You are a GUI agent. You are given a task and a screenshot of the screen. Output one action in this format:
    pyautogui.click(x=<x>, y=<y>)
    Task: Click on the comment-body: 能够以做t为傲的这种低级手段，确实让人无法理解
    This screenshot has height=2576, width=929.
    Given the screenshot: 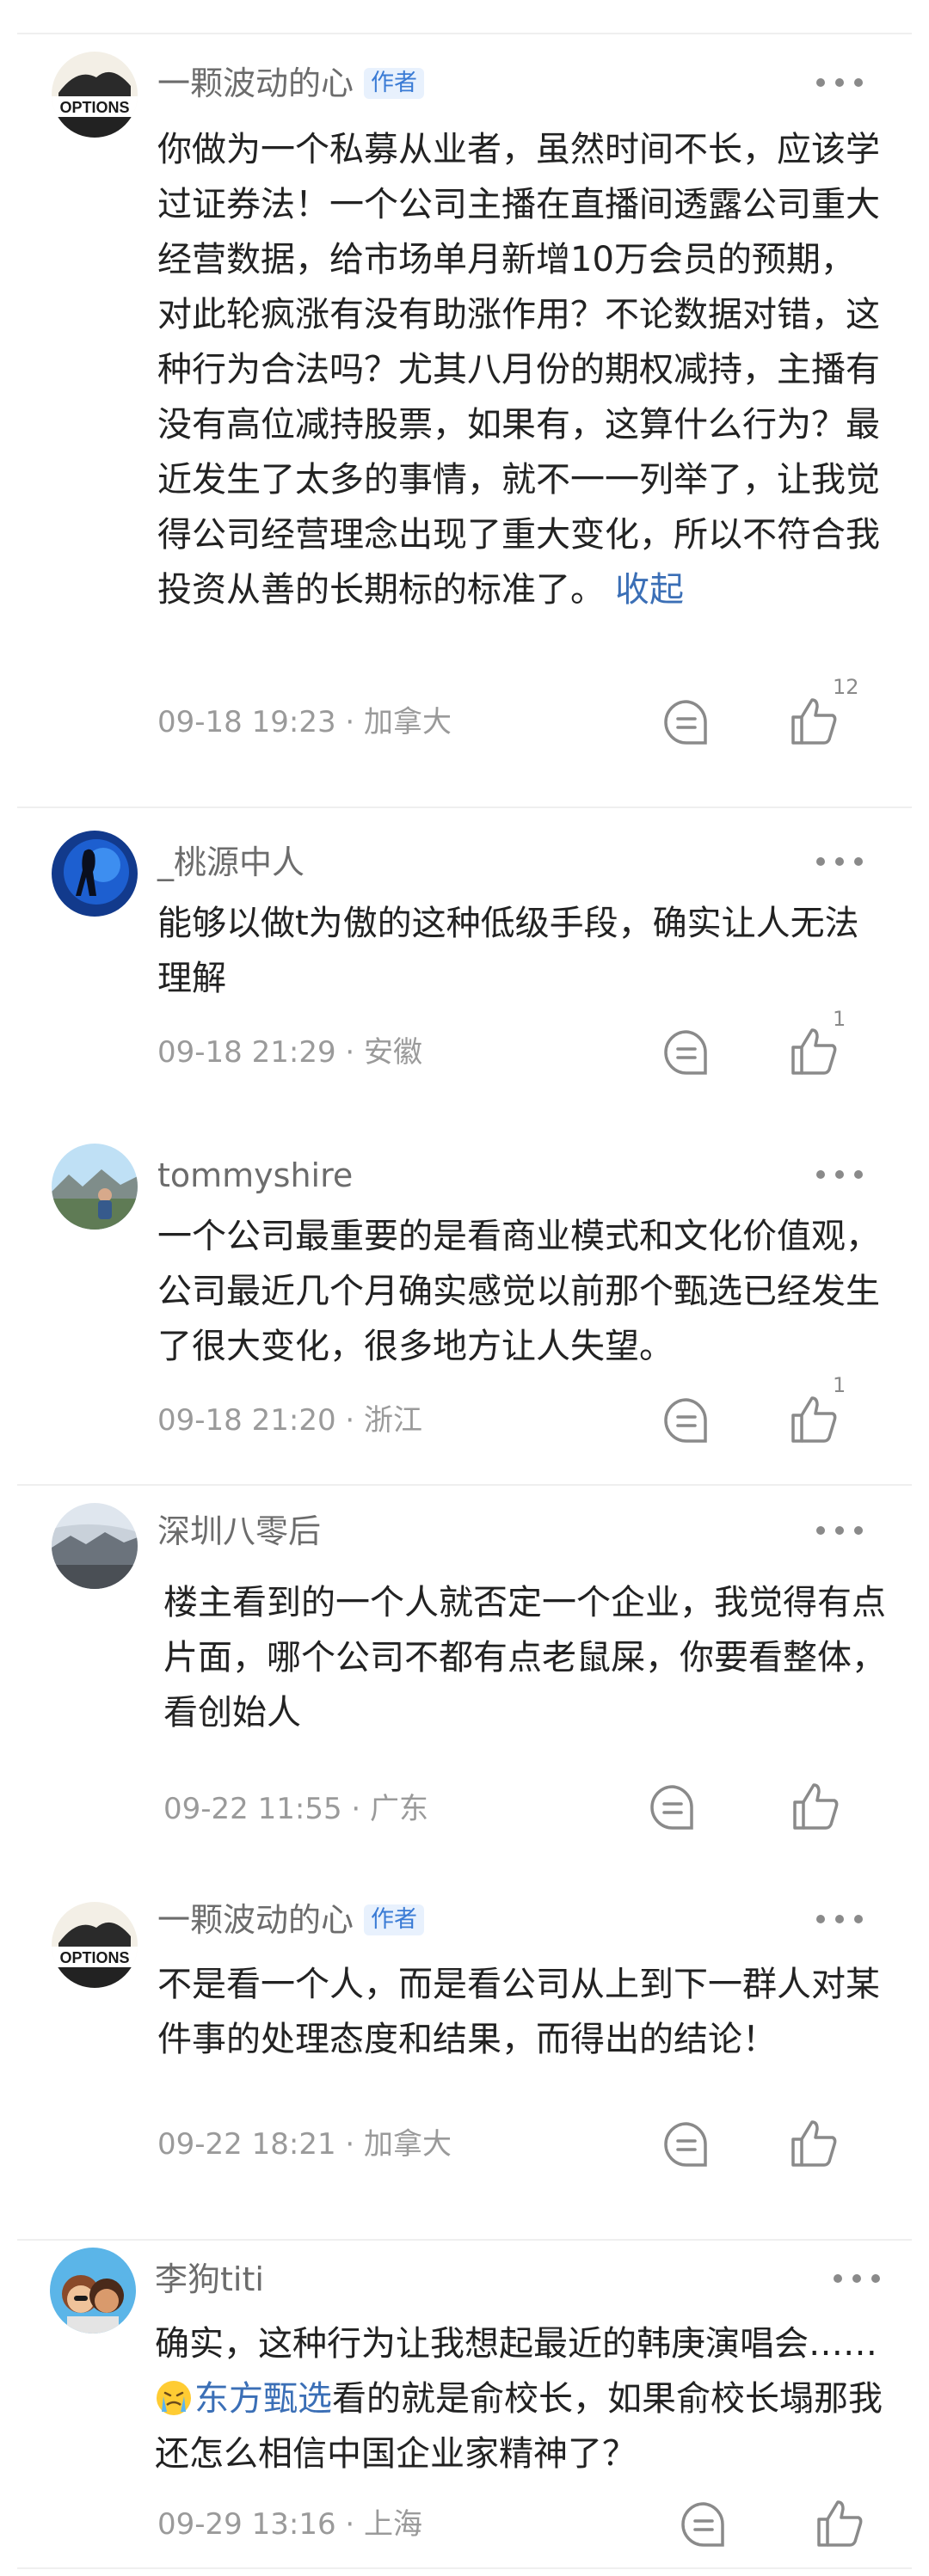 What is the action you would take?
    pyautogui.click(x=523, y=951)
    